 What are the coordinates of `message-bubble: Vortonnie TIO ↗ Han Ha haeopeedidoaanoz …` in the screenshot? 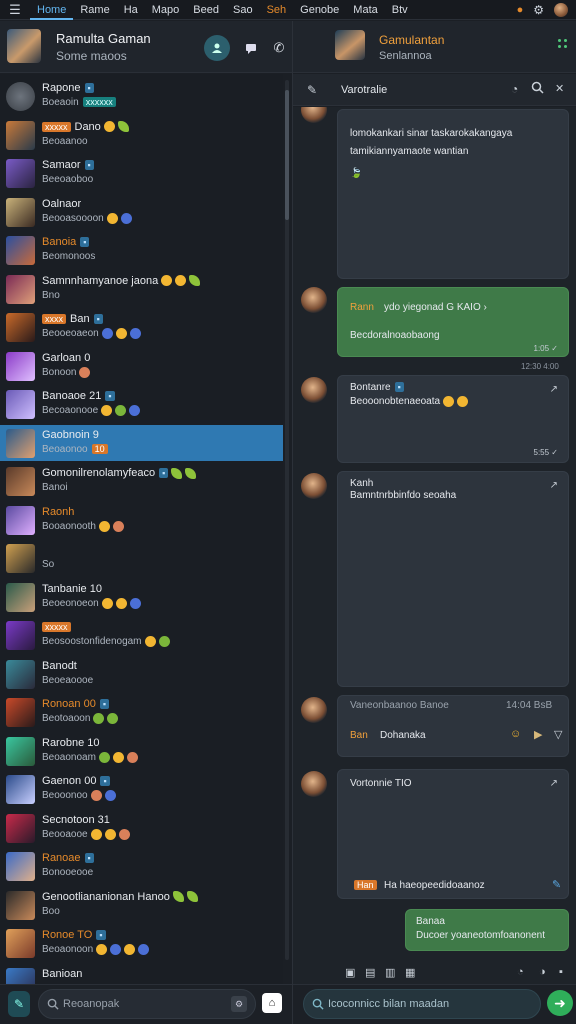 It's located at (453, 834).